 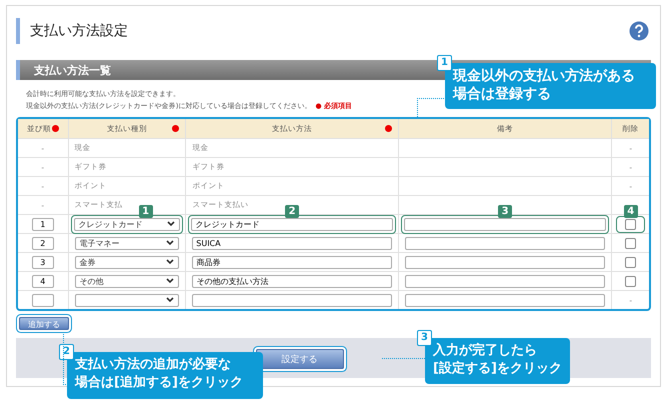 What do you see at coordinates (159, 373) in the screenshot?
I see `callout-text: 支払い方法の追加が必要な 場合は[追加する]をクリック` at bounding box center [159, 373].